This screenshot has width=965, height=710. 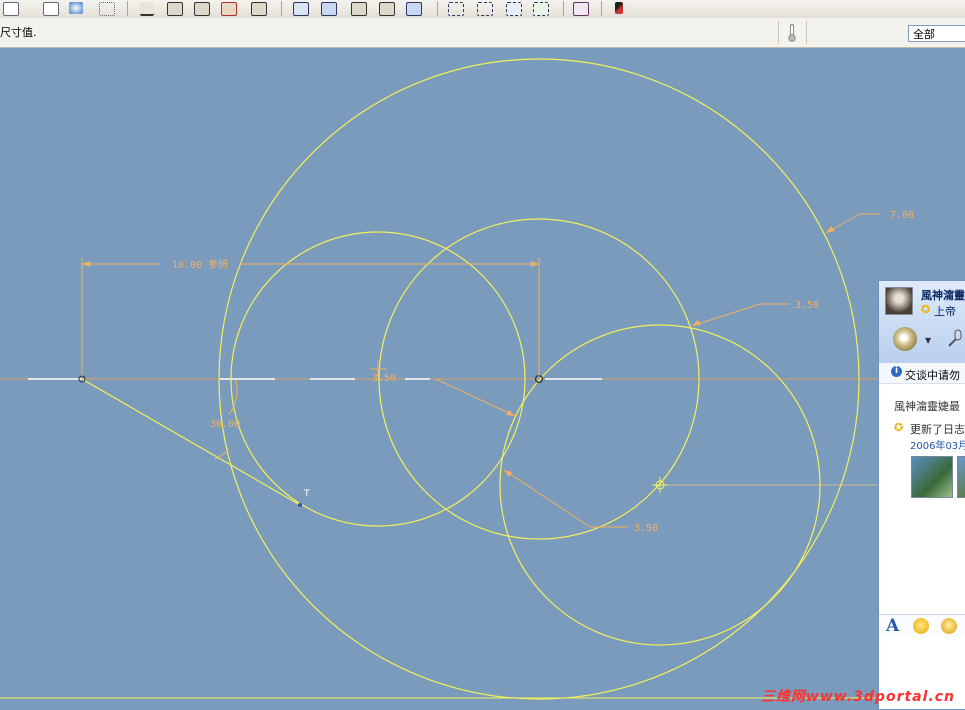 I want to click on show-grid-icon, so click(x=386, y=8).